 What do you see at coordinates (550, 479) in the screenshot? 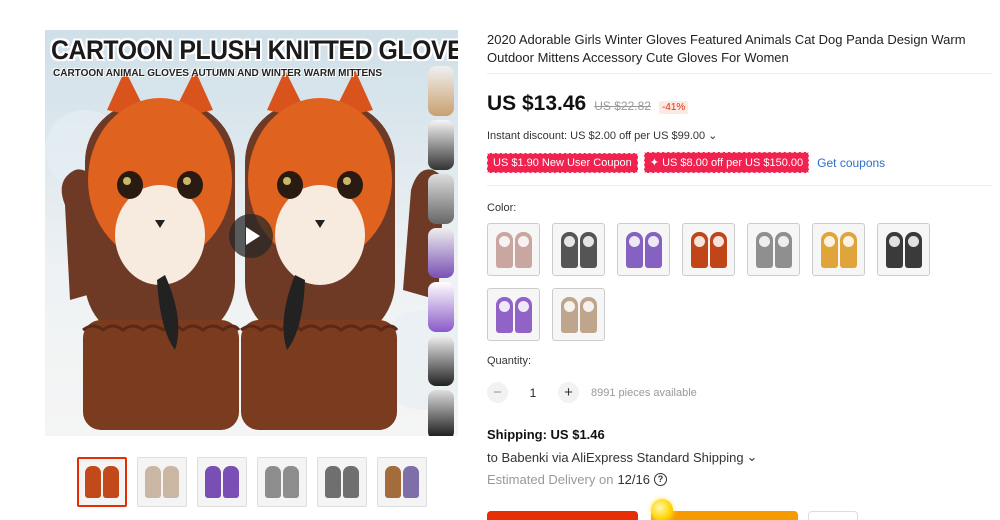
I see `delivery-prefix: Estimated Delivery on` at bounding box center [550, 479].